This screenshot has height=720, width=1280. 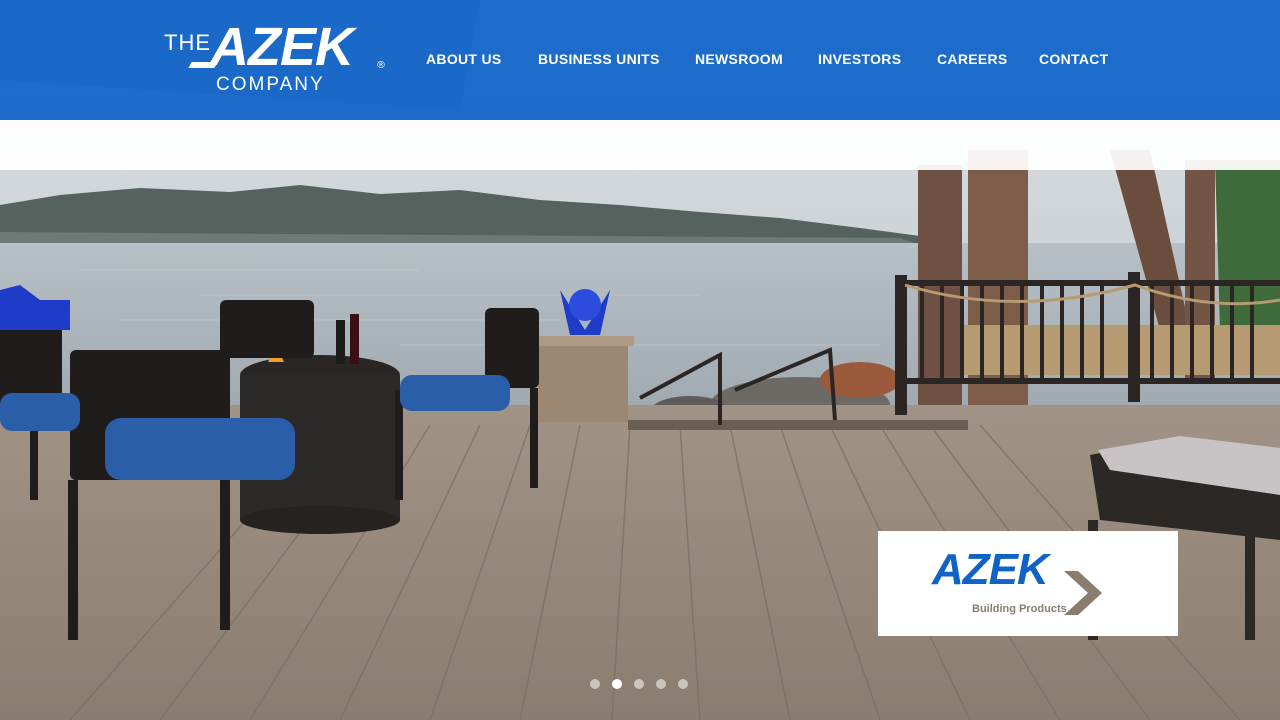 What do you see at coordinates (990, 569) in the screenshot?
I see `brand-wordmark: AZEK` at bounding box center [990, 569].